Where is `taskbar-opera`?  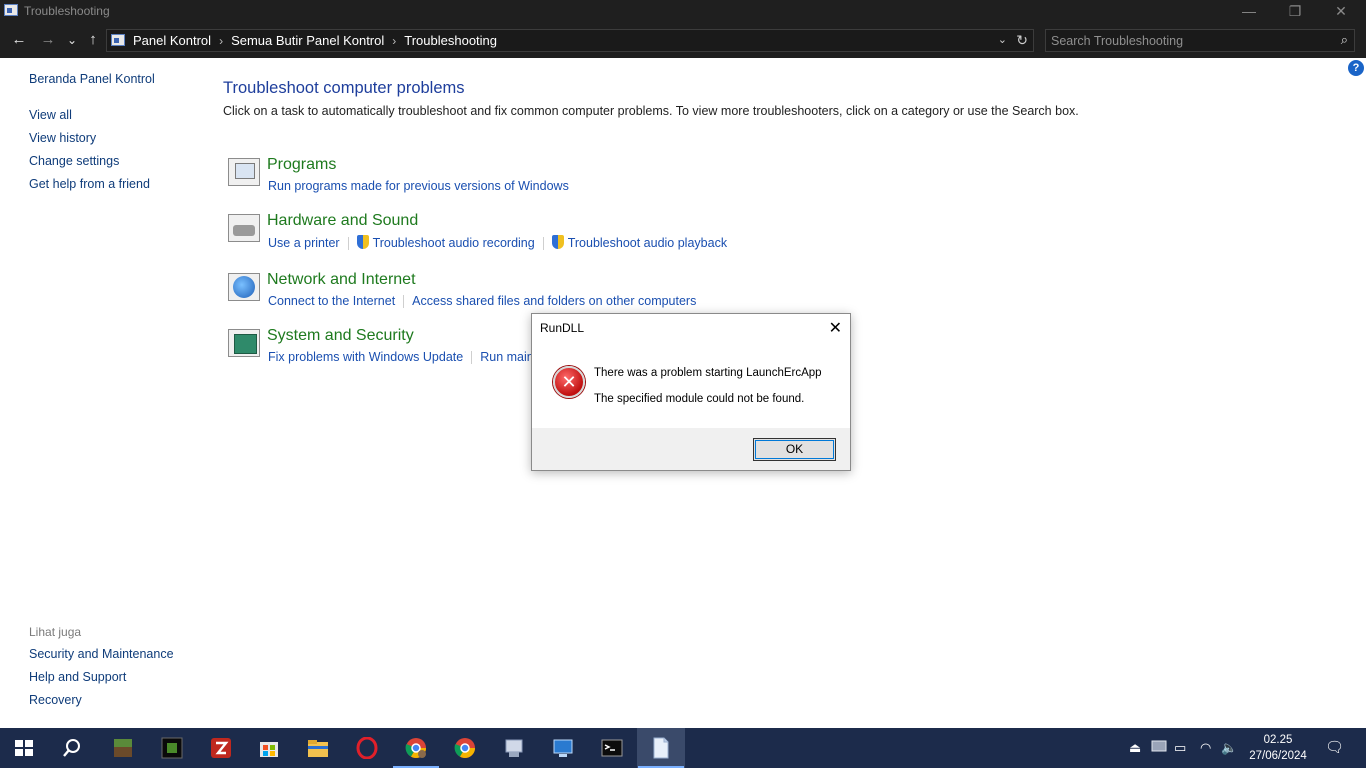
taskbar-opera is located at coordinates (367, 748).